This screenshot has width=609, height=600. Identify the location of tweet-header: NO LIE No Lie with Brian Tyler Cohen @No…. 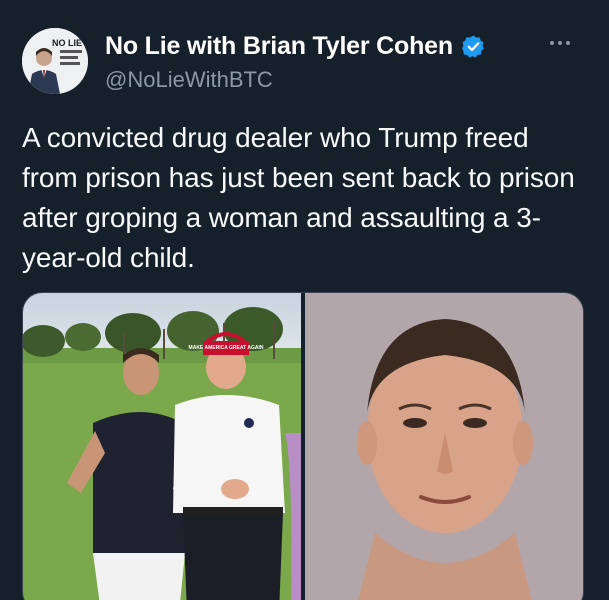
(305, 59).